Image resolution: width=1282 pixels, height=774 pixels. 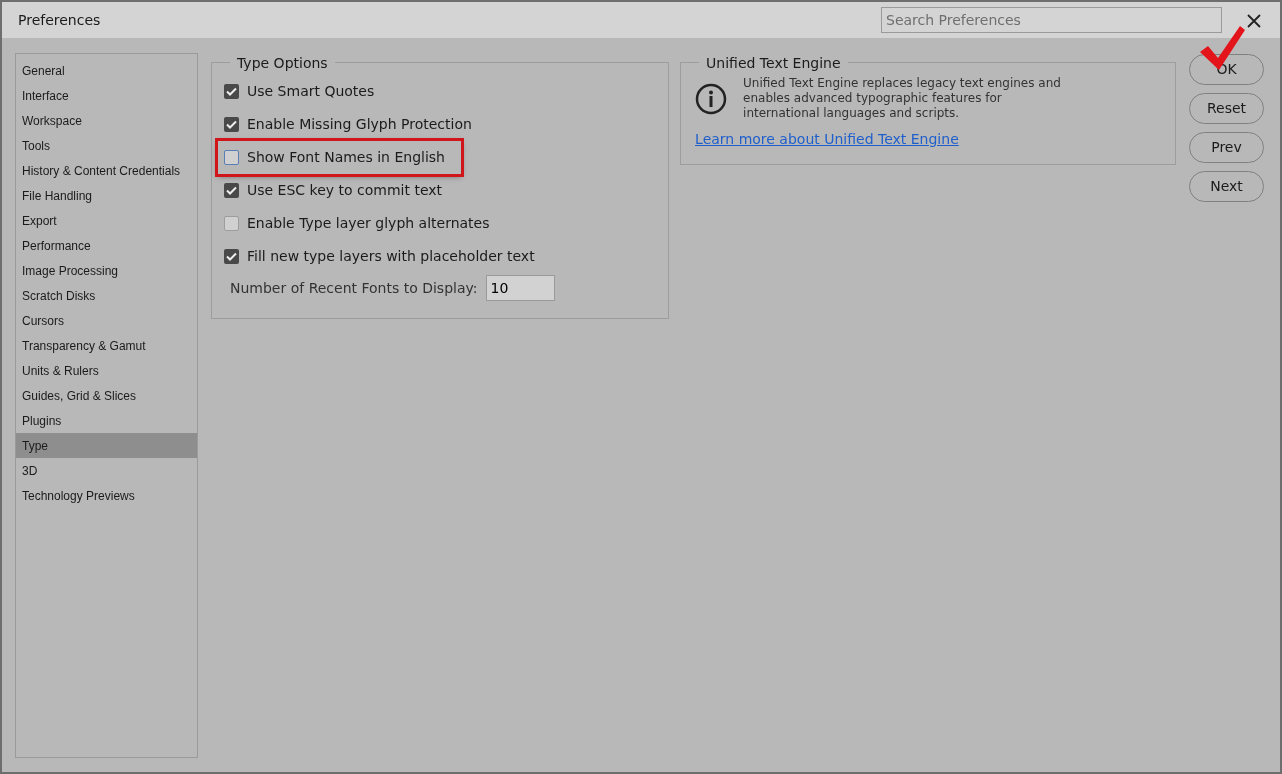 I want to click on sidebar-item: Interface, so click(x=106, y=95).